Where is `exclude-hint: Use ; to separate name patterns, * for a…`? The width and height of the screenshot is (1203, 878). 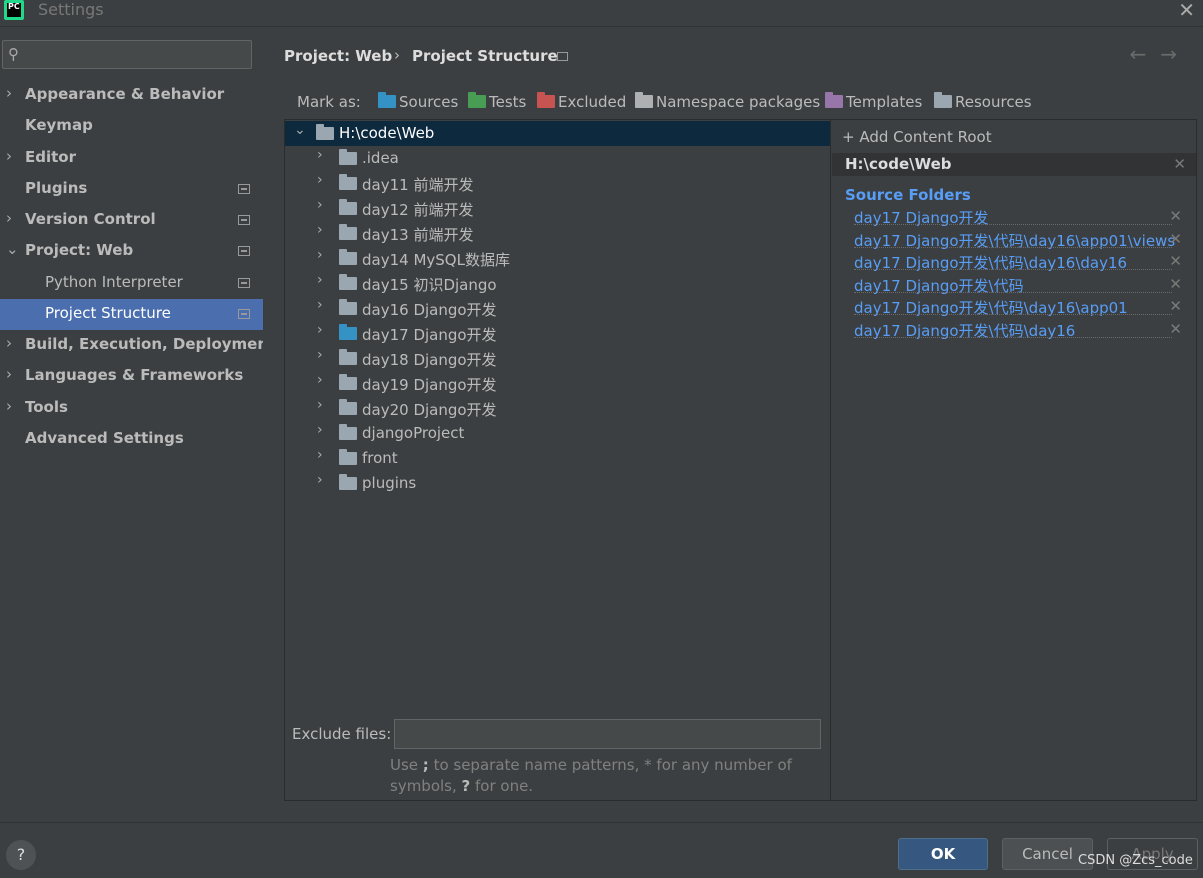
exclude-hint: Use ; to separate name patterns, * for a… is located at coordinates (591, 775).